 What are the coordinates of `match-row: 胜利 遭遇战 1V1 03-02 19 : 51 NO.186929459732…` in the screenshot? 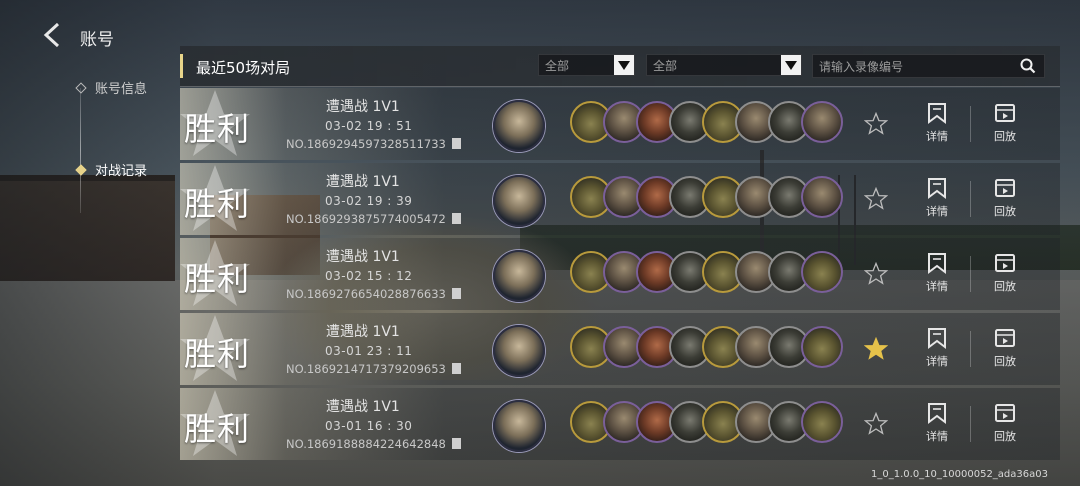 It's located at (620, 124).